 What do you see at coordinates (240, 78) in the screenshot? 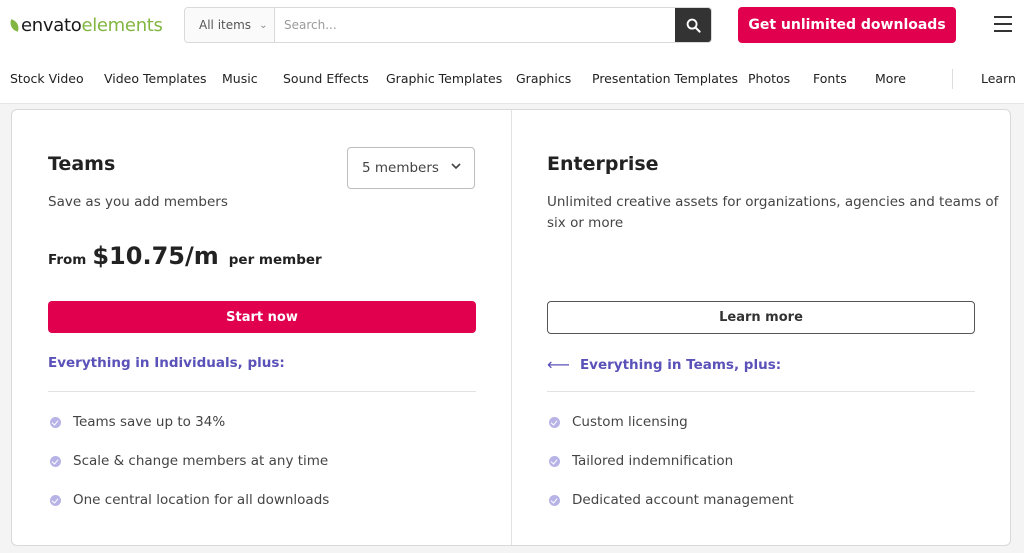
I see `nav-item-music: Music` at bounding box center [240, 78].